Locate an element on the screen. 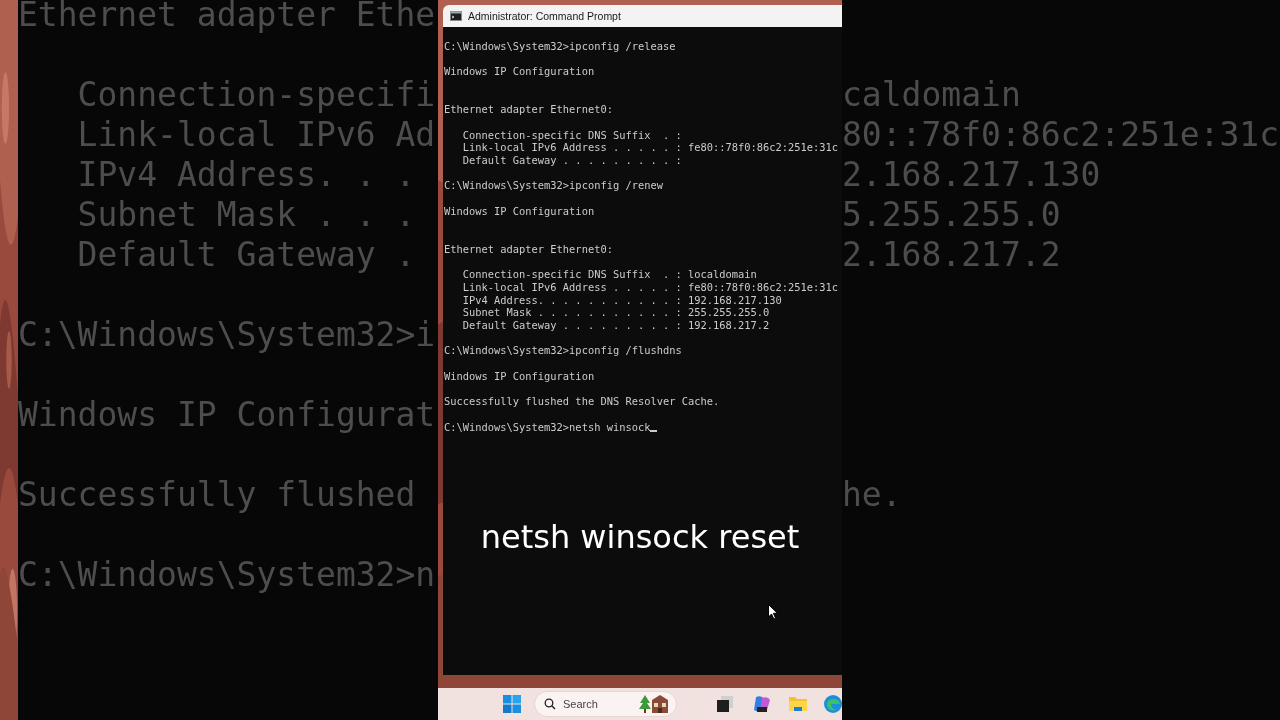 Image resolution: width=1280 pixels, height=720 pixels. window-title: Administrator: Command Prompt is located at coordinates (544, 16).